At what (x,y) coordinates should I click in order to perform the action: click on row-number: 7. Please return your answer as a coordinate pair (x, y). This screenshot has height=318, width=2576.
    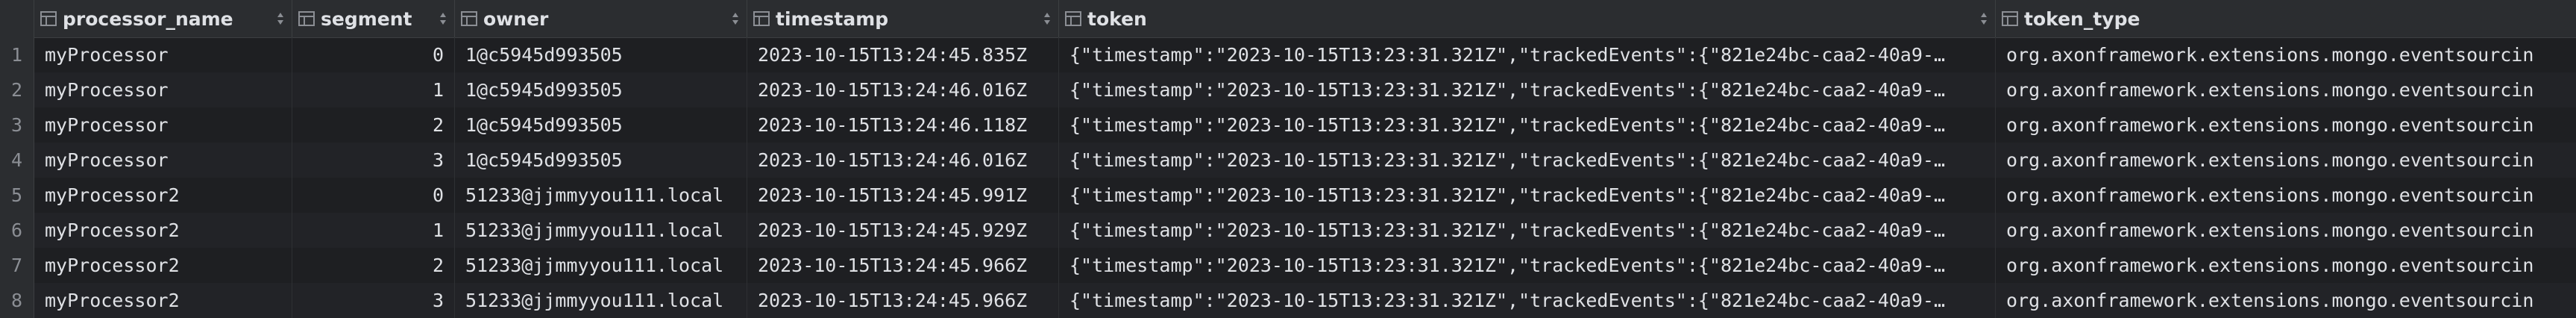
    Looking at the image, I should click on (17, 265).